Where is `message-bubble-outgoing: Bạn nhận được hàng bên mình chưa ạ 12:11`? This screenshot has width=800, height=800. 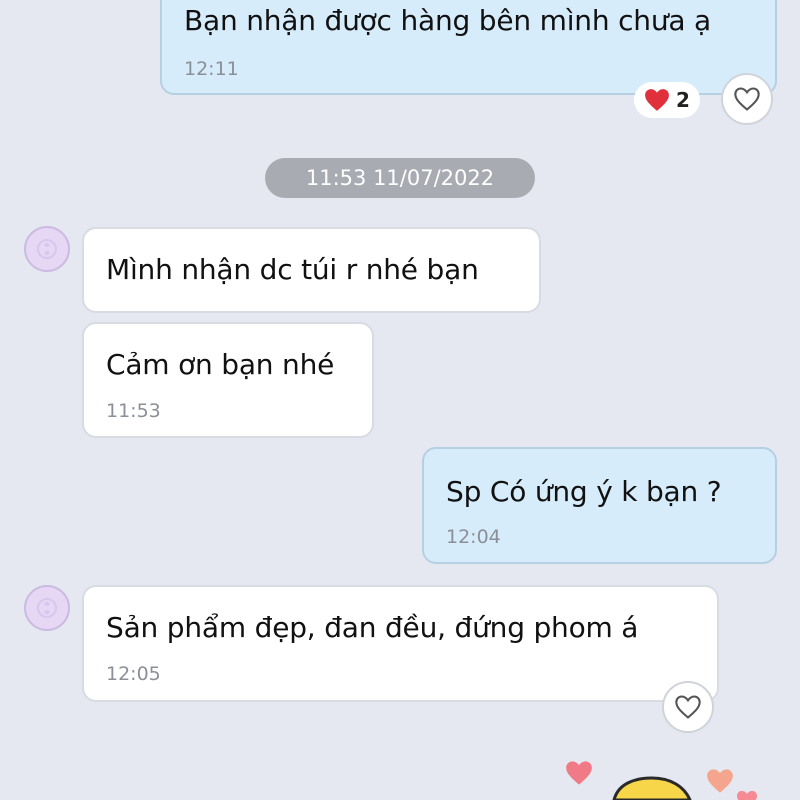 message-bubble-outgoing: Bạn nhận được hàng bên mình chưa ạ 12:11 is located at coordinates (468, 47).